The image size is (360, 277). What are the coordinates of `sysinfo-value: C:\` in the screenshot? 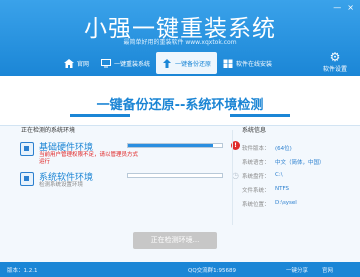 It's located at (279, 175).